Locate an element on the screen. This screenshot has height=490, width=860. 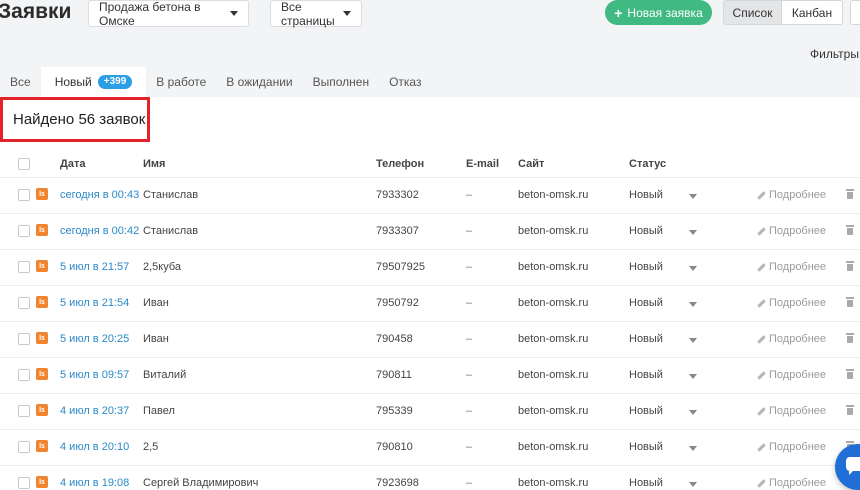
request-date-link: 4 июл в 19:08 is located at coordinates (94, 483).